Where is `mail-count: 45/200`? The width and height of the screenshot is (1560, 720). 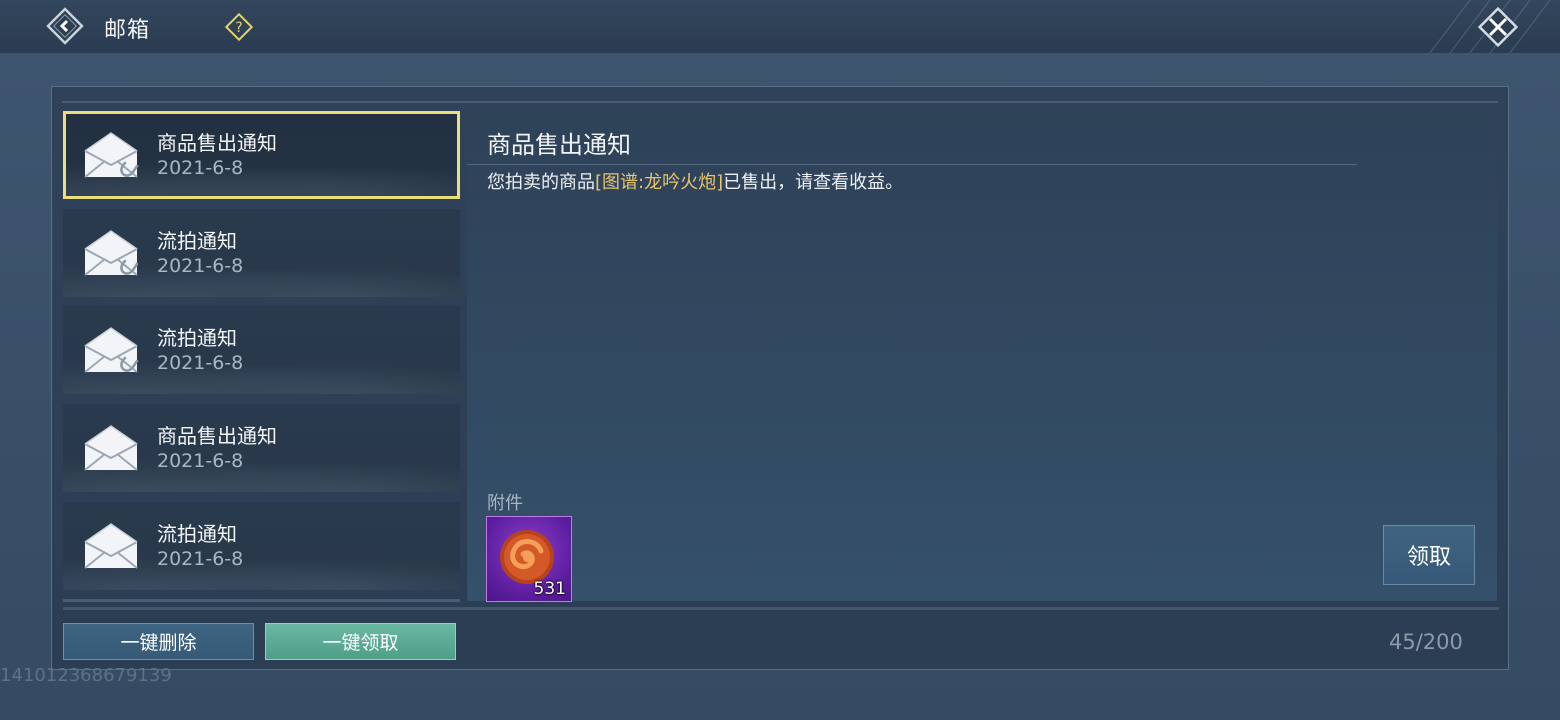
mail-count: 45/200 is located at coordinates (1426, 642).